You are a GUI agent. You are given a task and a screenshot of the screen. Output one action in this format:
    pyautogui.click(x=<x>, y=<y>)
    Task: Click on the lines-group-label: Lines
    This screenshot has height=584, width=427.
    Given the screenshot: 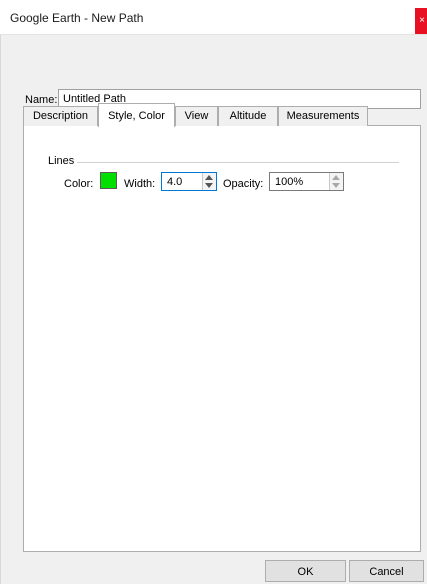 What is the action you would take?
    pyautogui.click(x=61, y=161)
    